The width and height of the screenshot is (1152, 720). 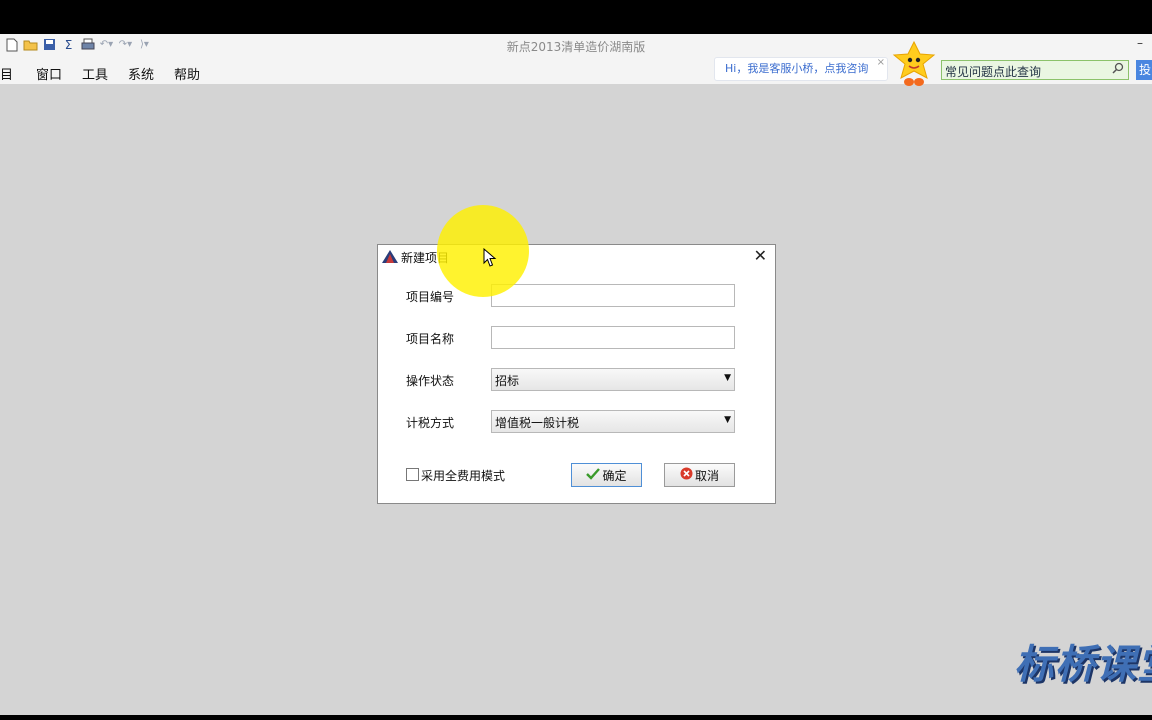 I want to click on mouse-cursor-icon, so click(x=490, y=259).